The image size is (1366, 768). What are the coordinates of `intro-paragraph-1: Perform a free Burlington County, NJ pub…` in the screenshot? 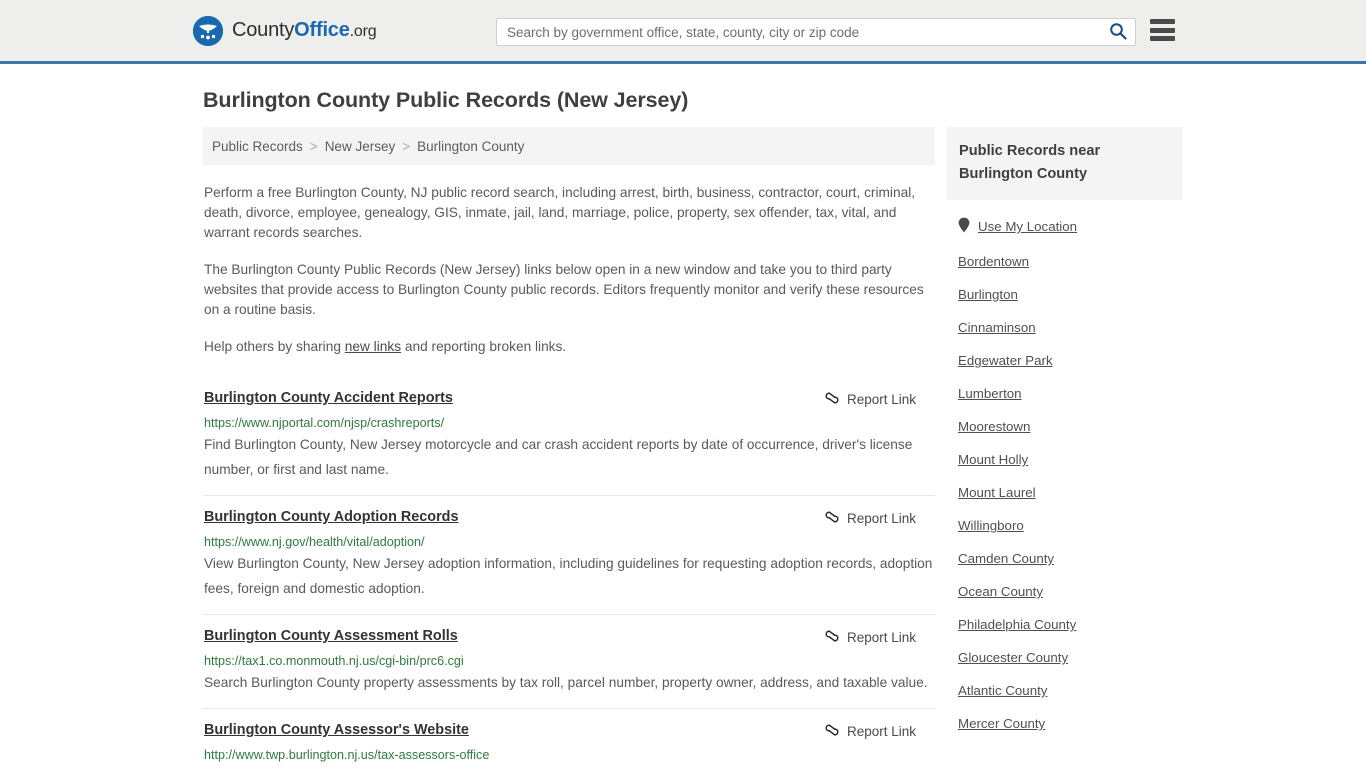 It's located at (560, 212).